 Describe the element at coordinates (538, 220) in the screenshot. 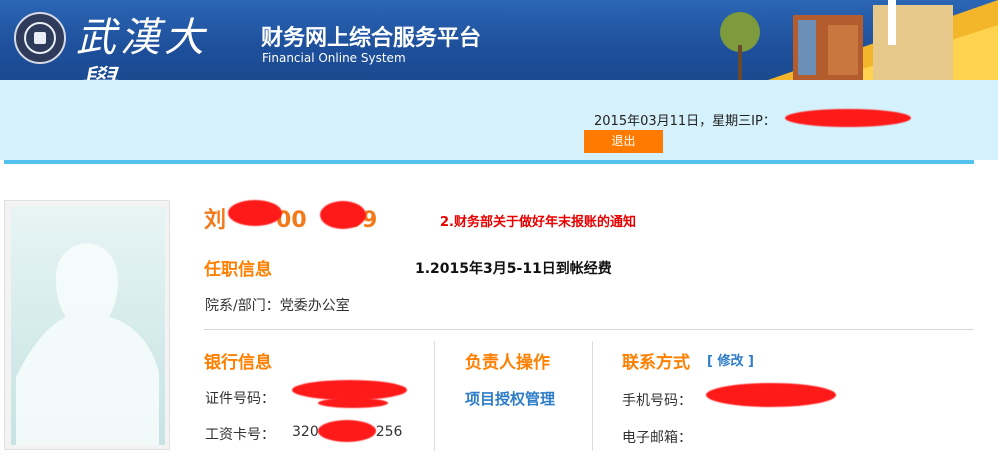

I see `notice-link-year-end: 2.财务部关于做好年末报账的通知` at that location.